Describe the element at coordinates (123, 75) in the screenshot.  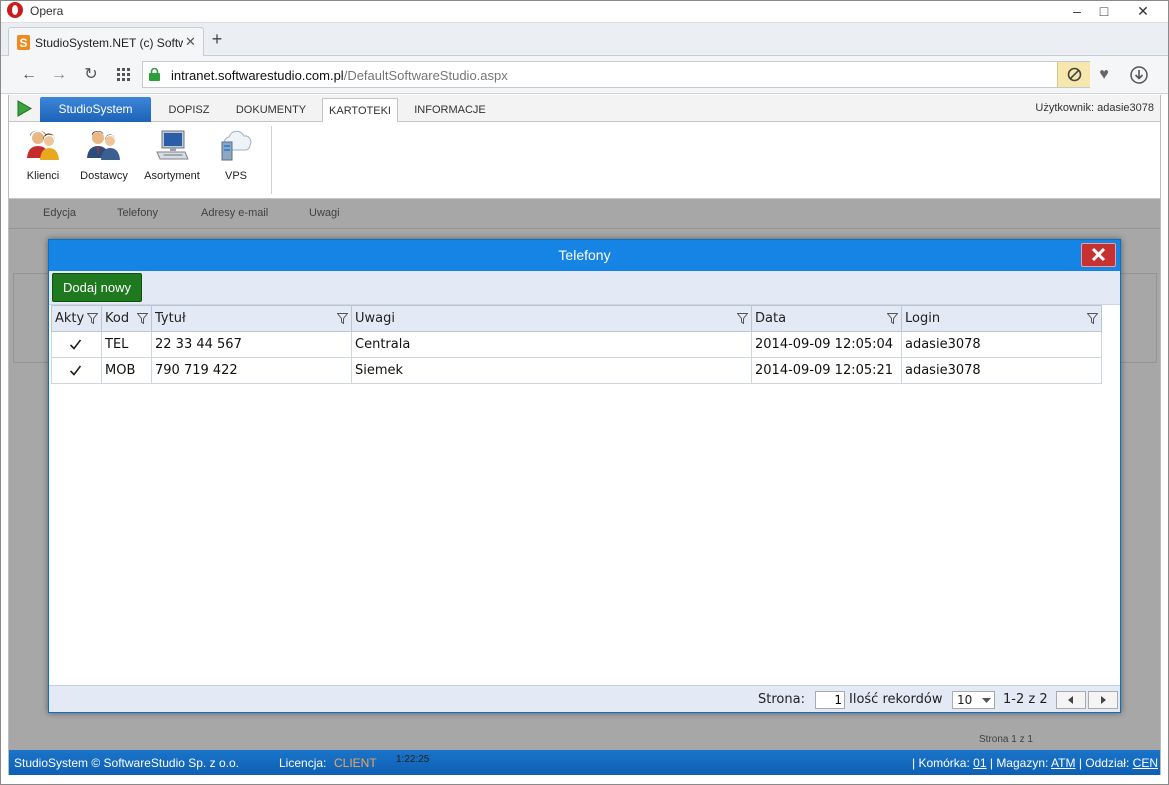
I see `speed-dial-icon` at that location.